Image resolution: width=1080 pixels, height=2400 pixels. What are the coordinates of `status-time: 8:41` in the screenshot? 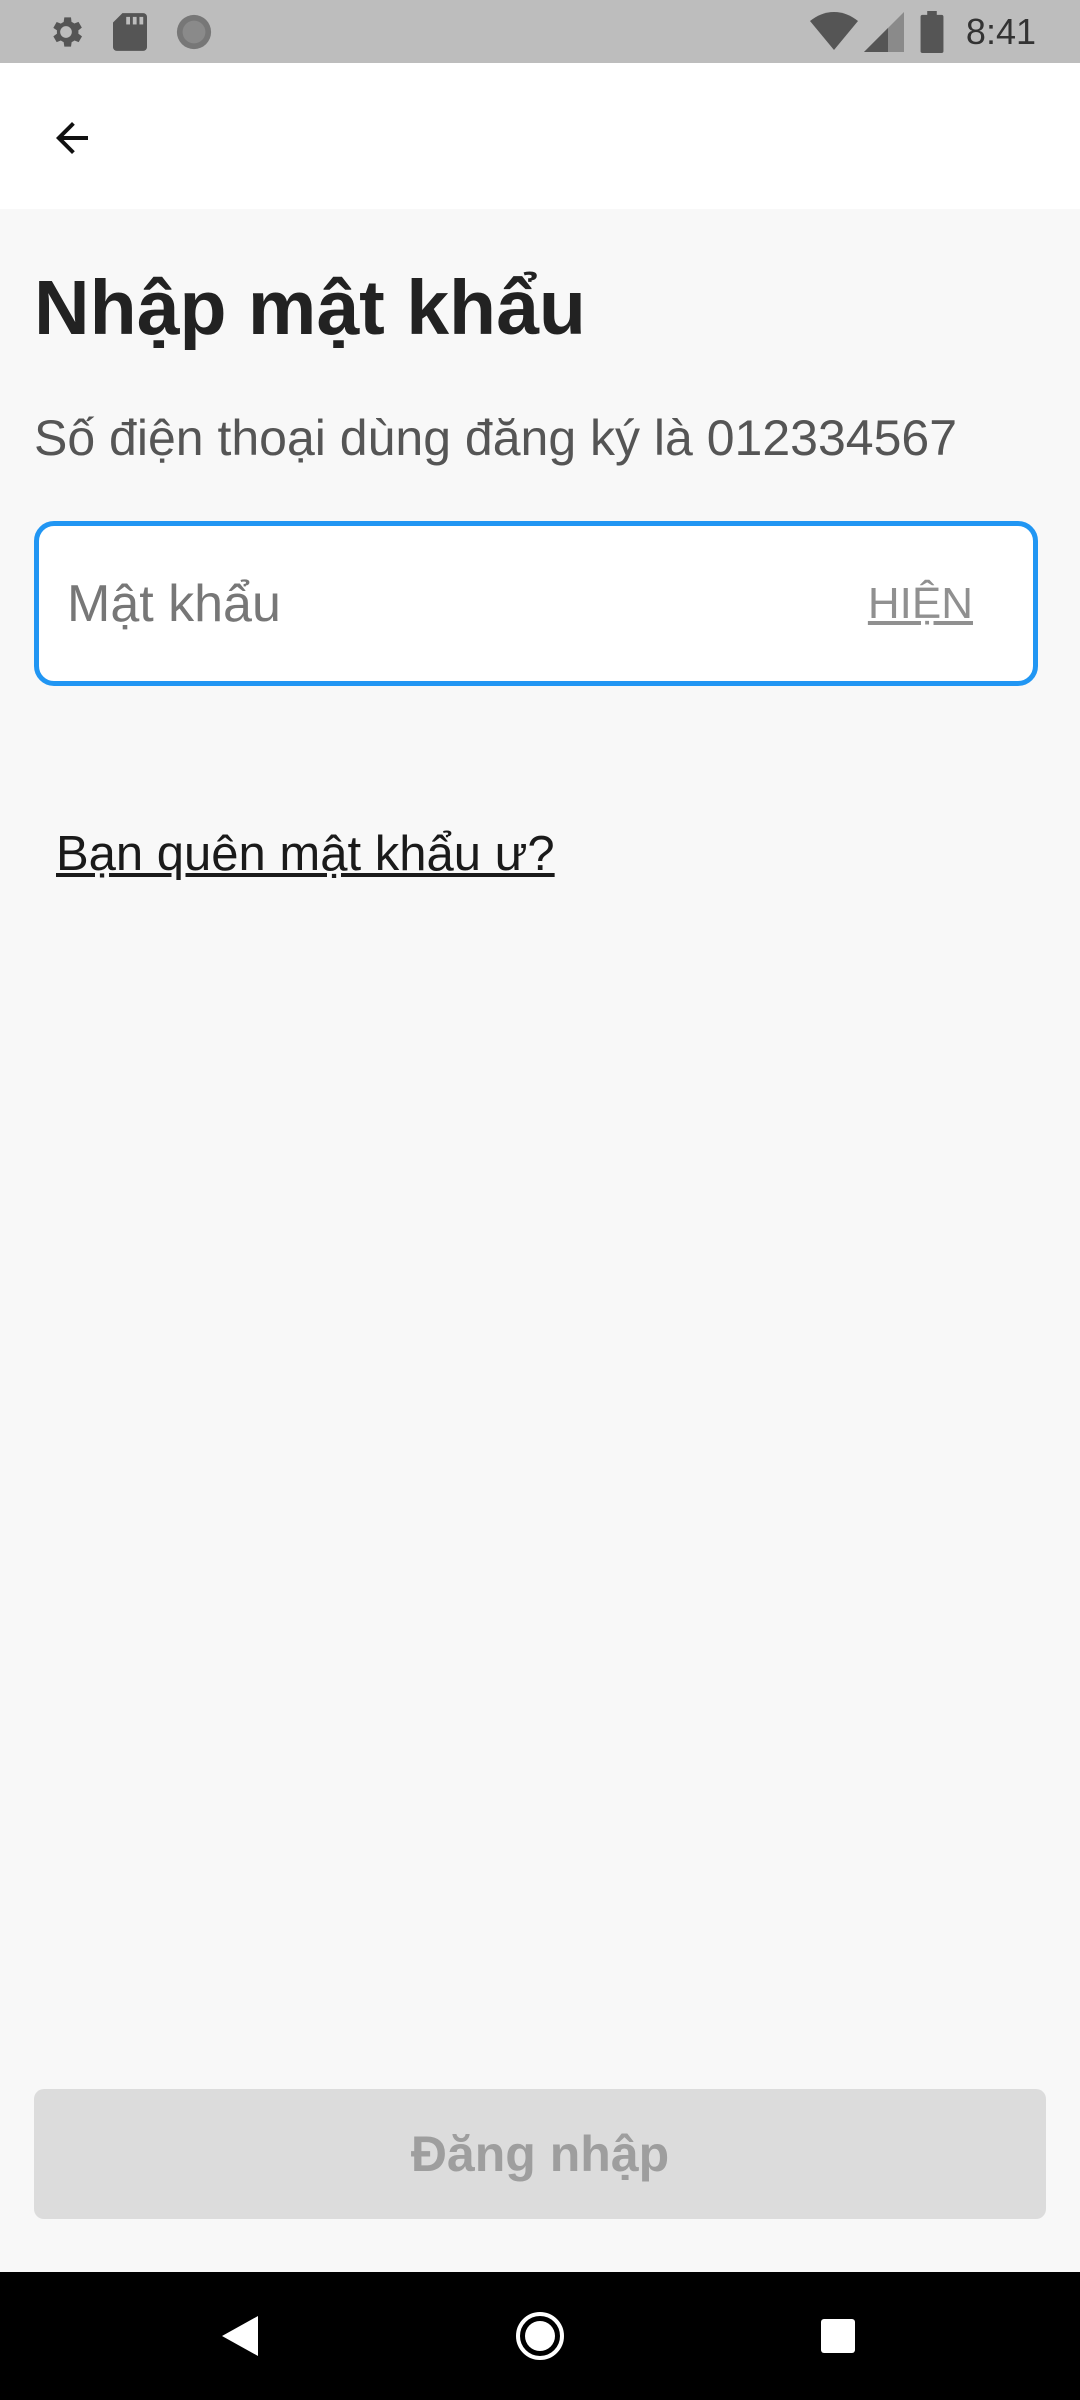 It's located at (1000, 31).